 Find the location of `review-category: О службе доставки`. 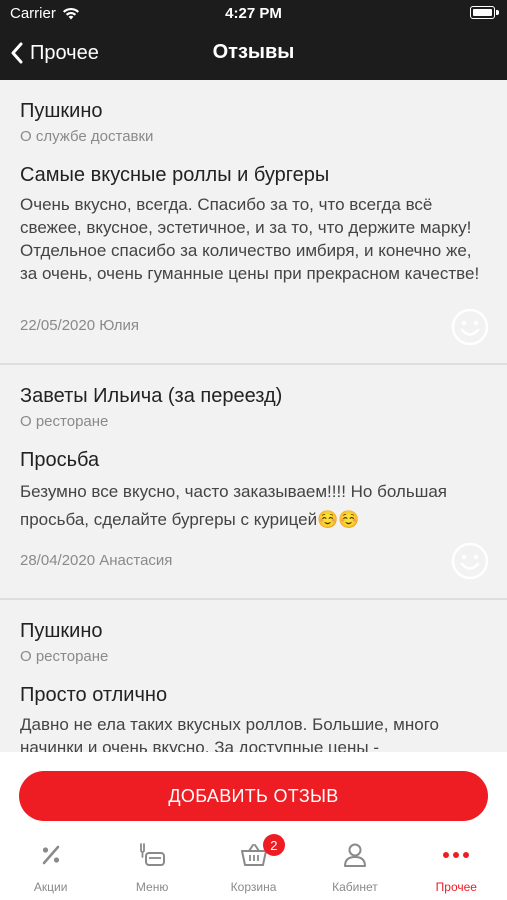

review-category: О службе доставки is located at coordinates (87, 136).